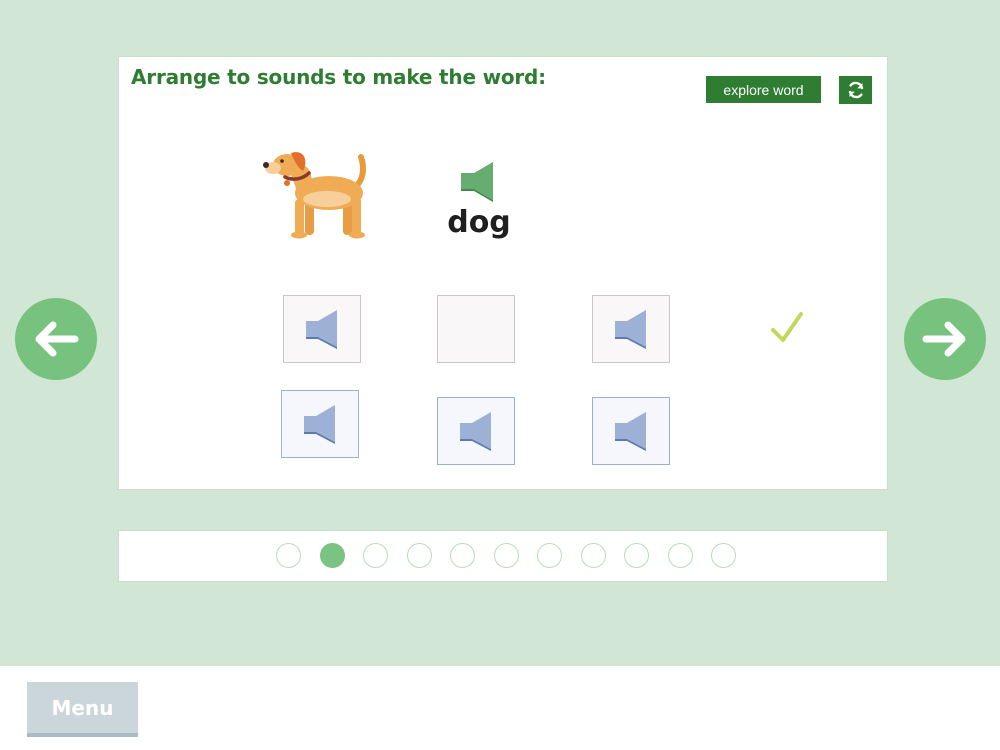 The image size is (1000, 750). Describe the element at coordinates (314, 195) in the screenshot. I see `dog-illustration` at that location.